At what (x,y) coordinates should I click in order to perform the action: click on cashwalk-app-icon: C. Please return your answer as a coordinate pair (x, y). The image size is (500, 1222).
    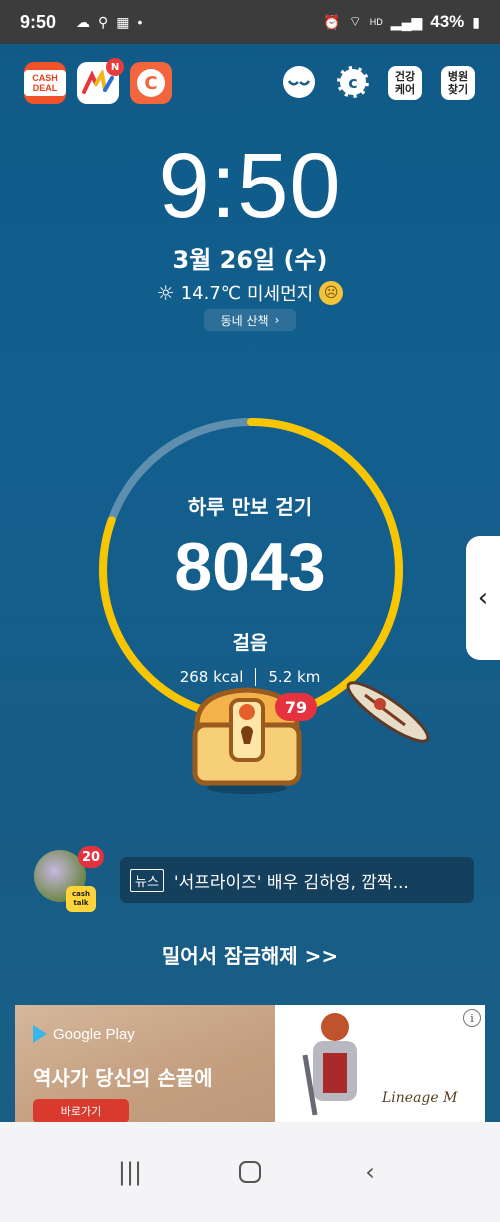
    Looking at the image, I should click on (151, 83).